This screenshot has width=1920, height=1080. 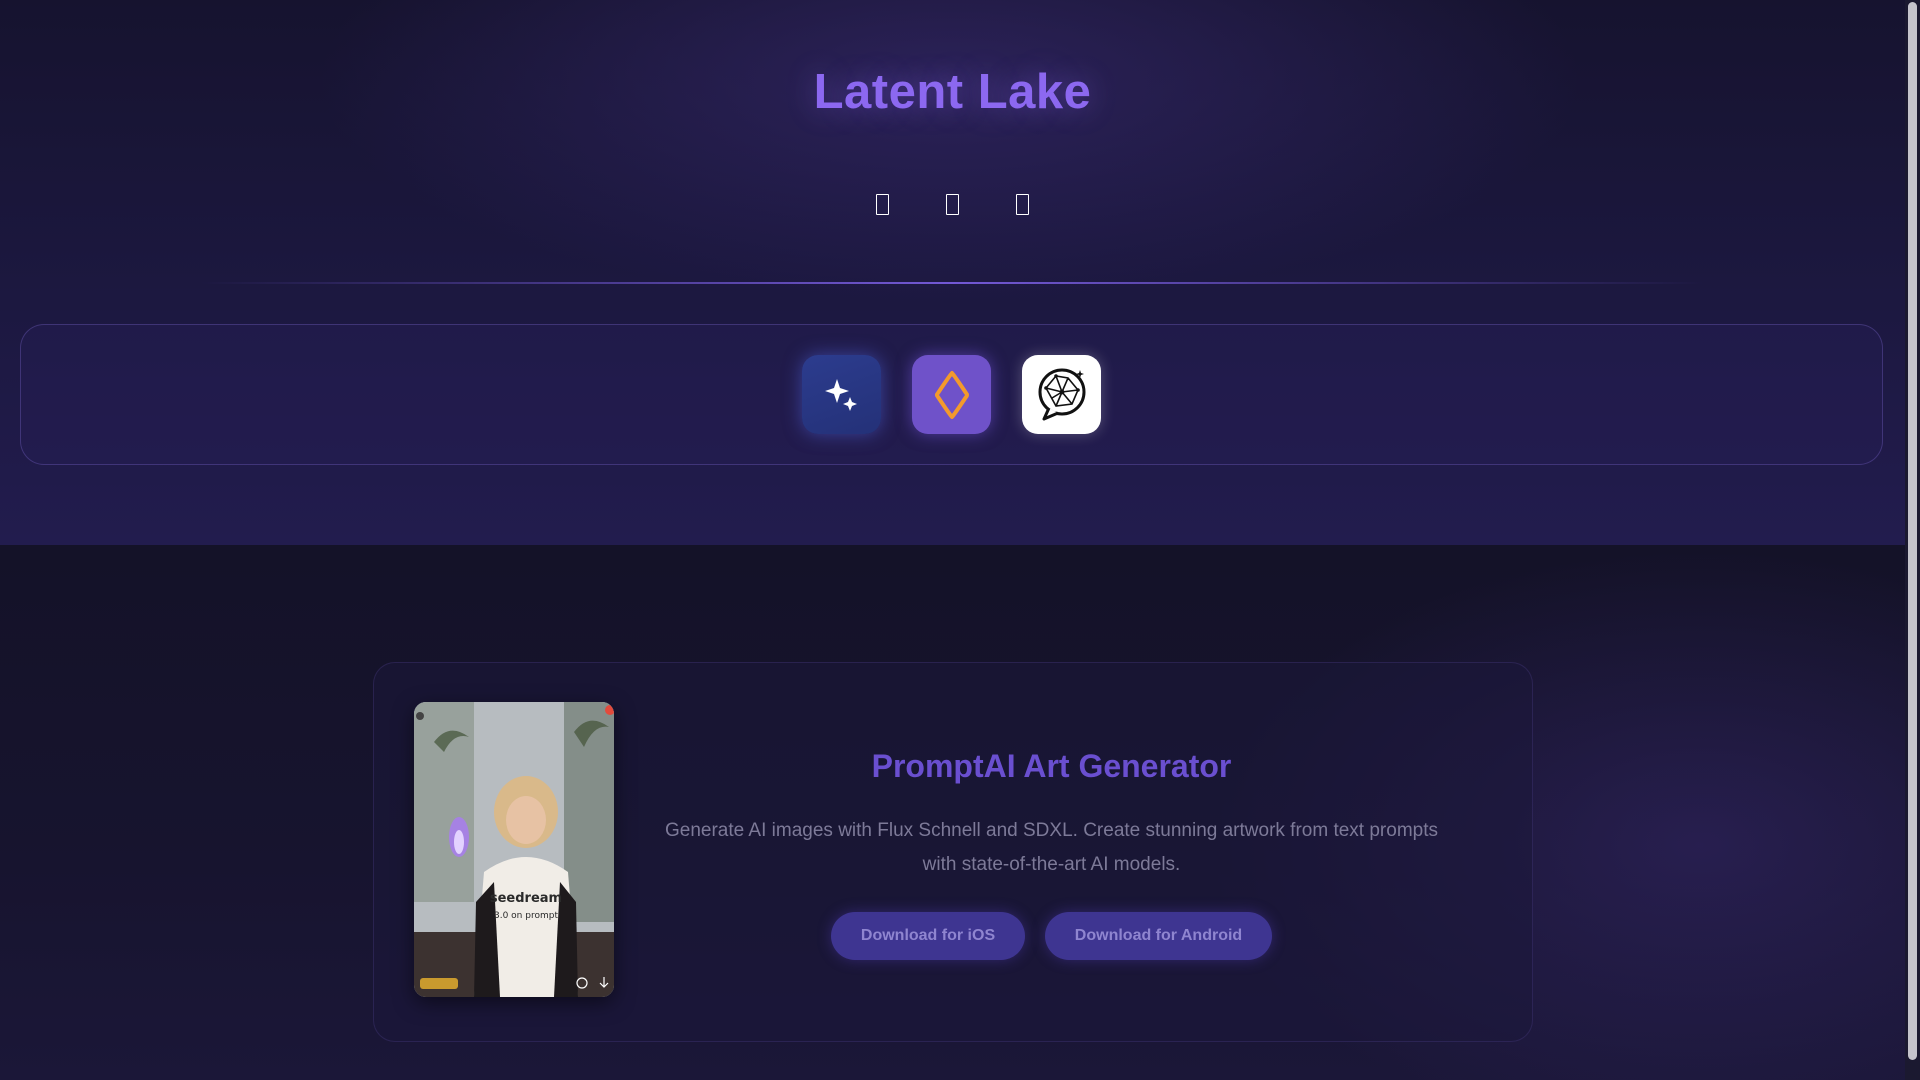 I want to click on chat-brain-icon, so click(x=1061, y=394).